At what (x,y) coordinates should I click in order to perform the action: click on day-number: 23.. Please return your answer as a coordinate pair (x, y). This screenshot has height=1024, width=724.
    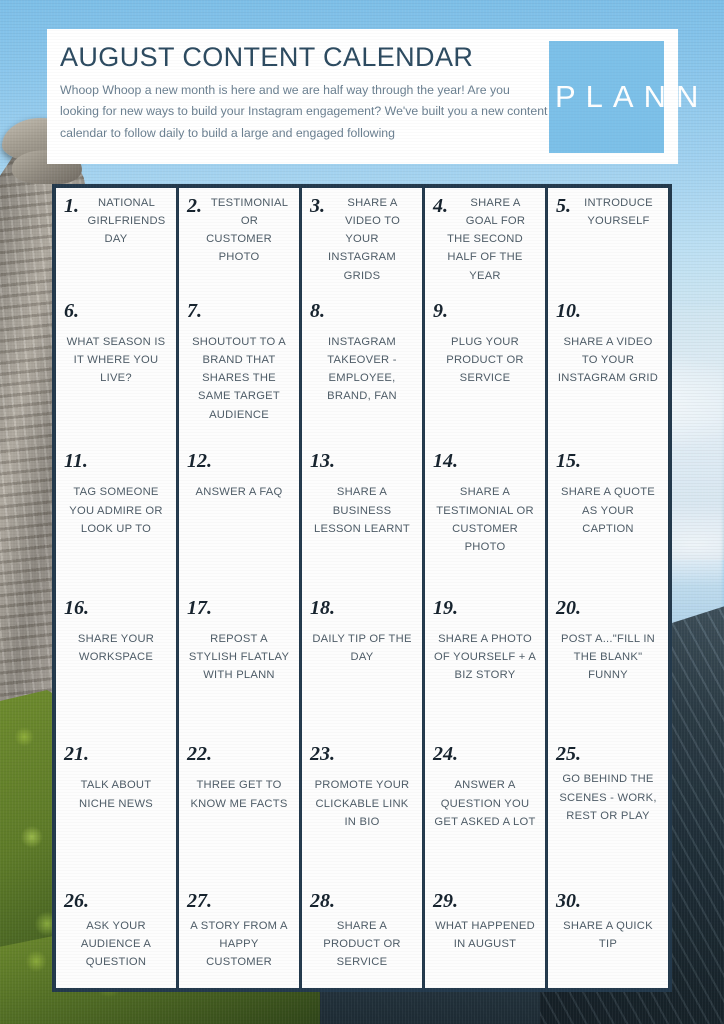
    Looking at the image, I should click on (322, 754).